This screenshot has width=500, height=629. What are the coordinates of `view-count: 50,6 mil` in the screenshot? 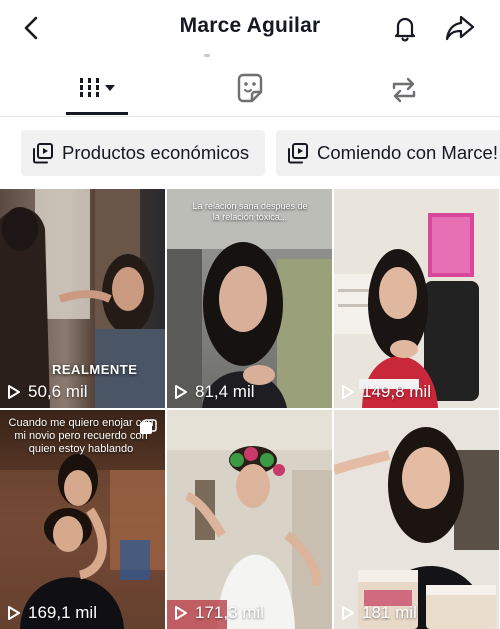 It's located at (47, 392).